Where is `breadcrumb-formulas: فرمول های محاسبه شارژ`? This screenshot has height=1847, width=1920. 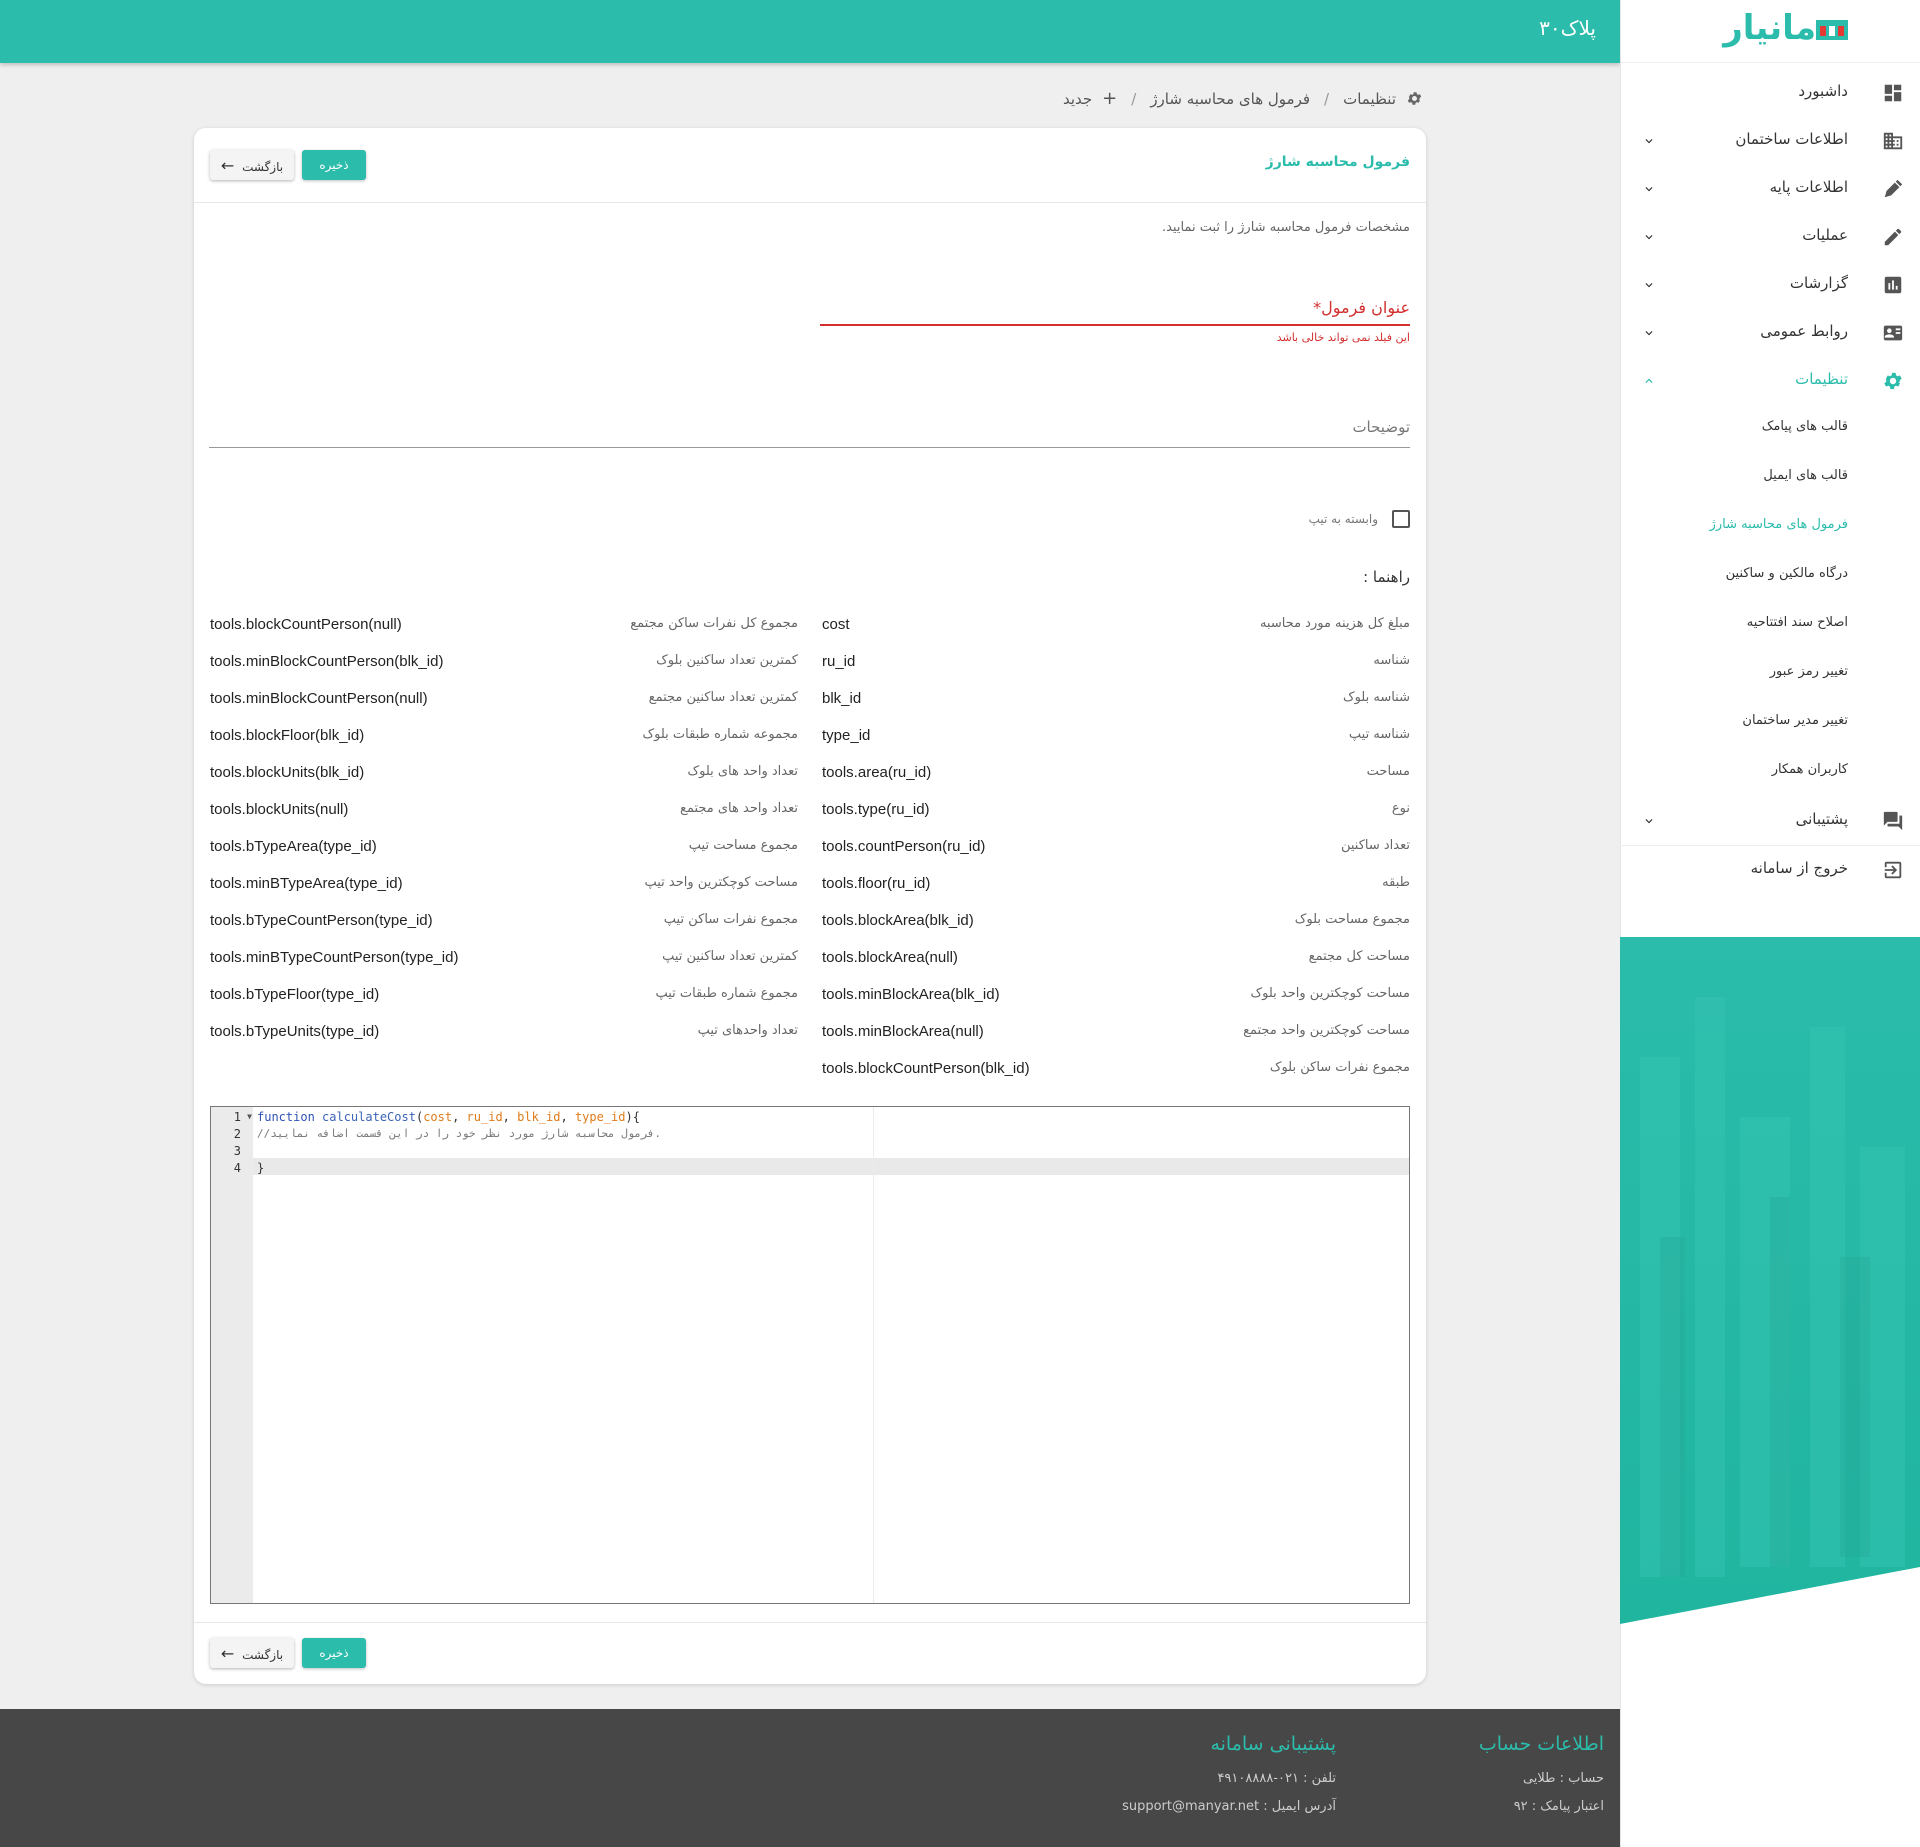 breadcrumb-formulas: فرمول های محاسبه شارژ is located at coordinates (1230, 99).